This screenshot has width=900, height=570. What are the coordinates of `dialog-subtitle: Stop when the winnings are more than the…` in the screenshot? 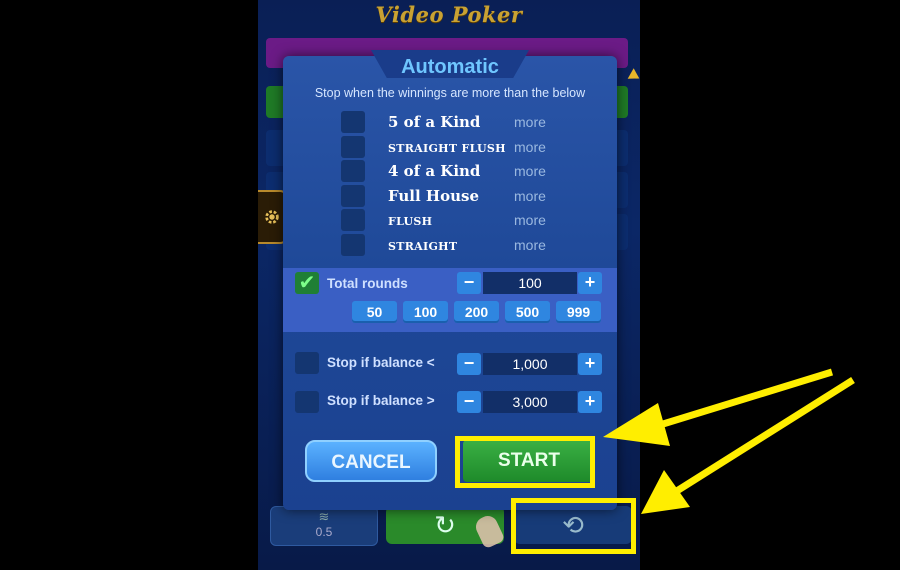 It's located at (450, 93).